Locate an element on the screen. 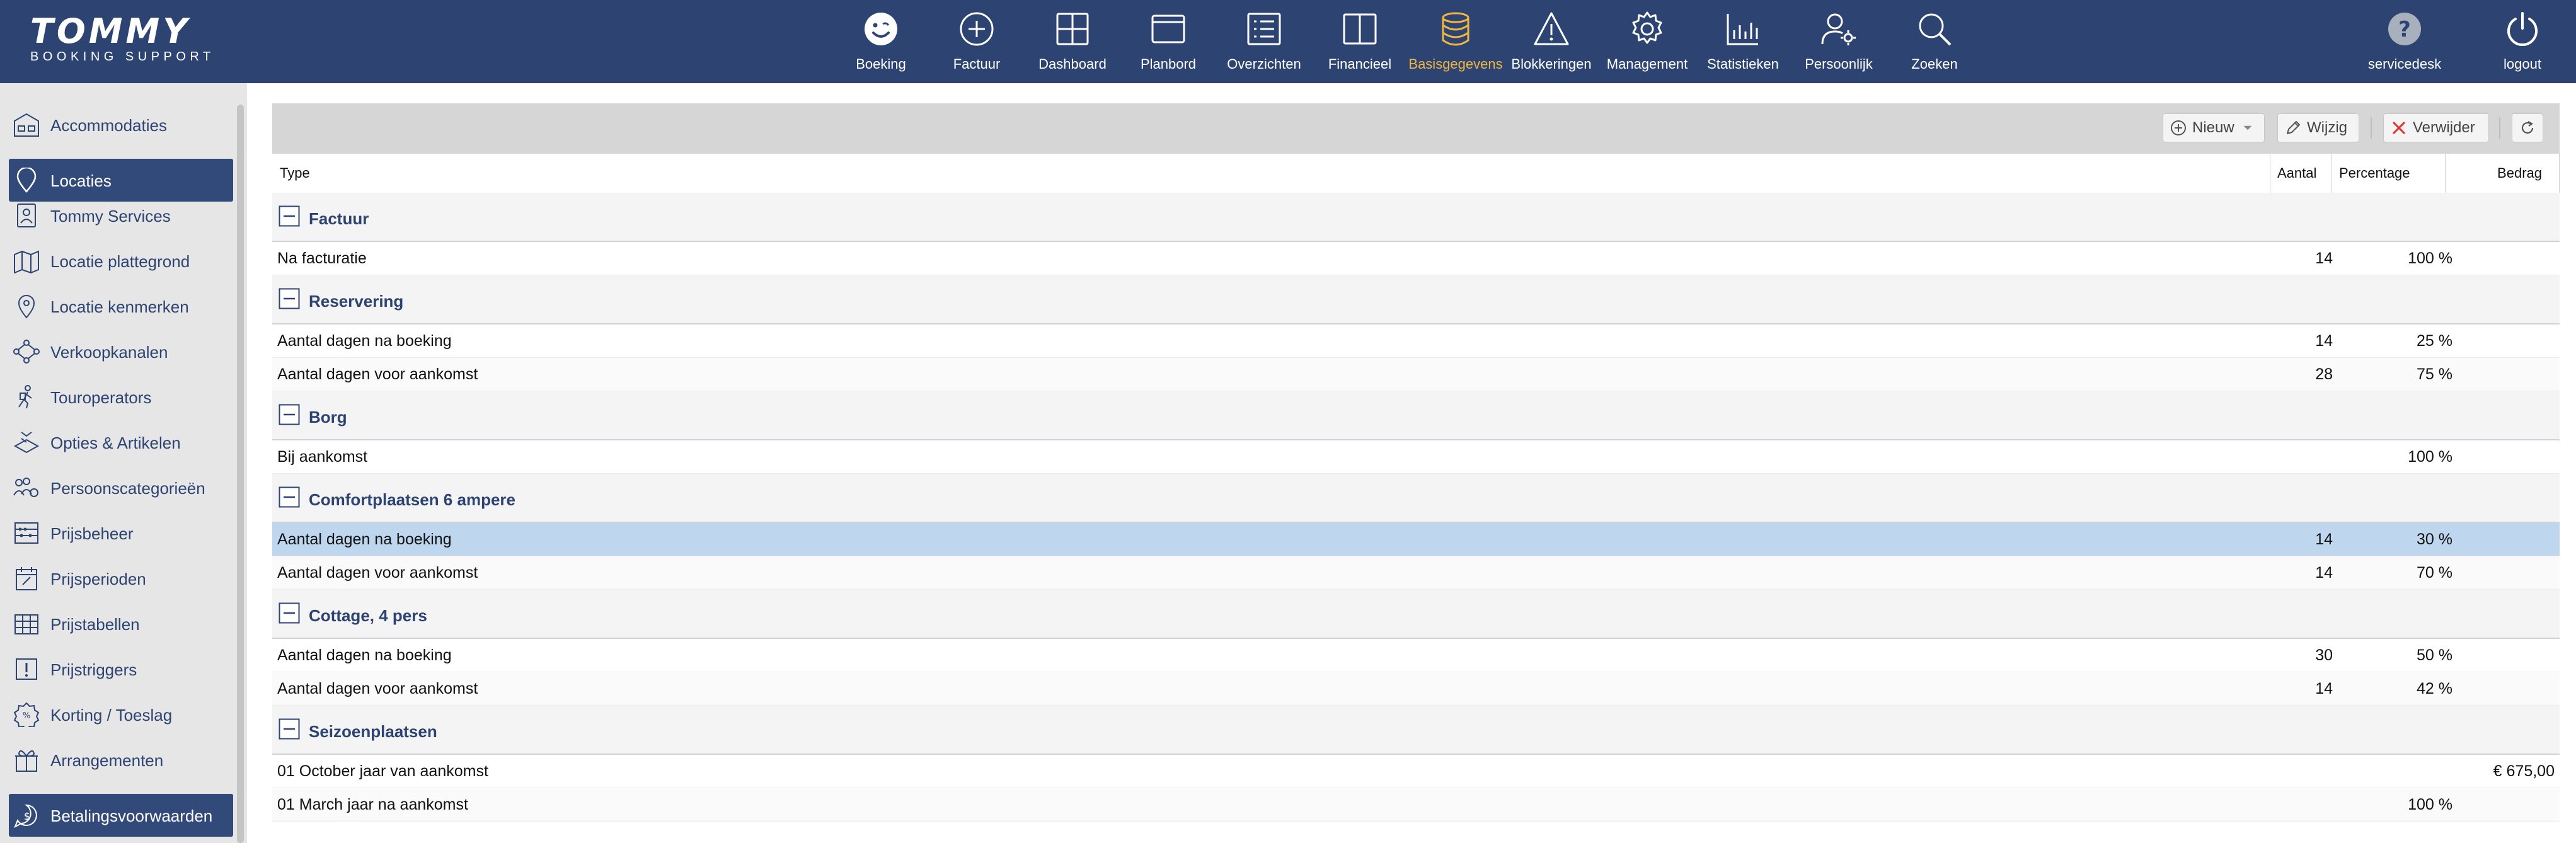 Image resolution: width=2576 pixels, height=843 pixels. nav-servicedesk: ? servicedesk is located at coordinates (2404, 42).